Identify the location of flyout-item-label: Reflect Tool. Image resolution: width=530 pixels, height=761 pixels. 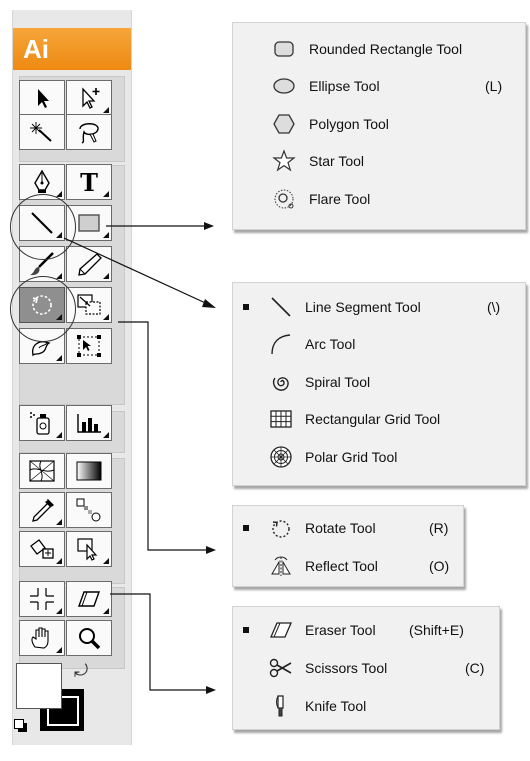
(341, 565).